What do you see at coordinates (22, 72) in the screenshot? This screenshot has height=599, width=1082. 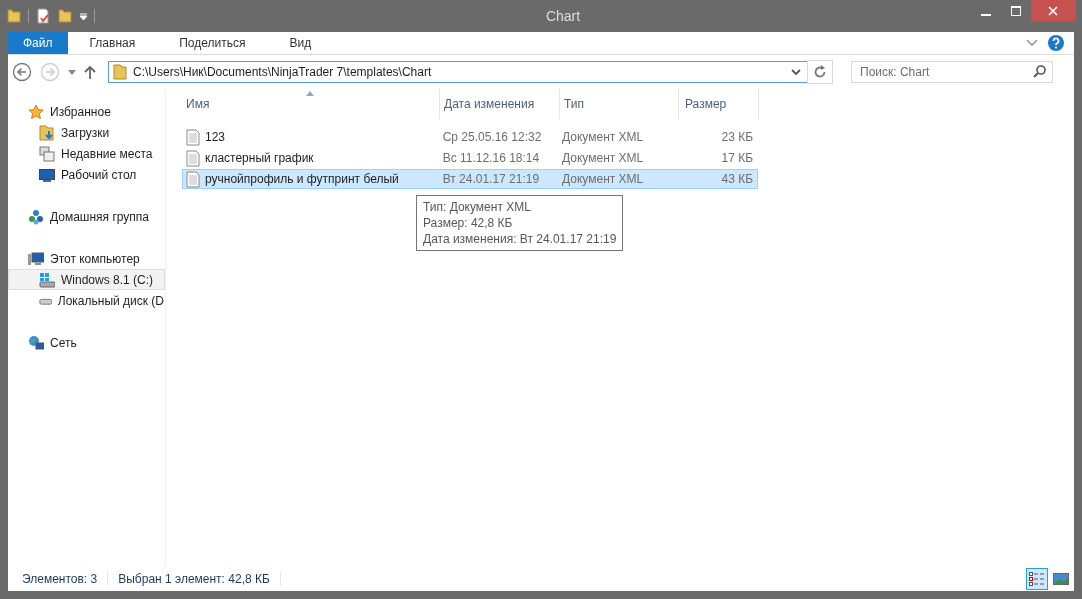 I see `back-icon` at bounding box center [22, 72].